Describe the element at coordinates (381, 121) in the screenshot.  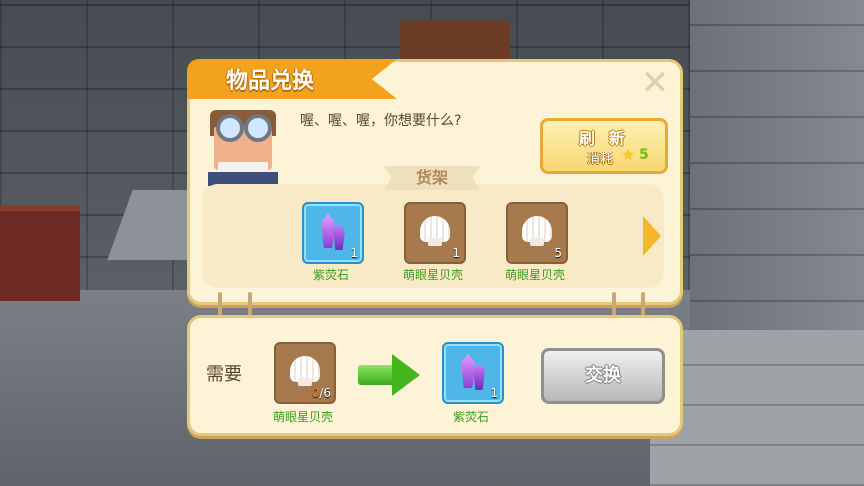
I see `npc-greeting: 喔、喔、喔，你想要什么?` at that location.